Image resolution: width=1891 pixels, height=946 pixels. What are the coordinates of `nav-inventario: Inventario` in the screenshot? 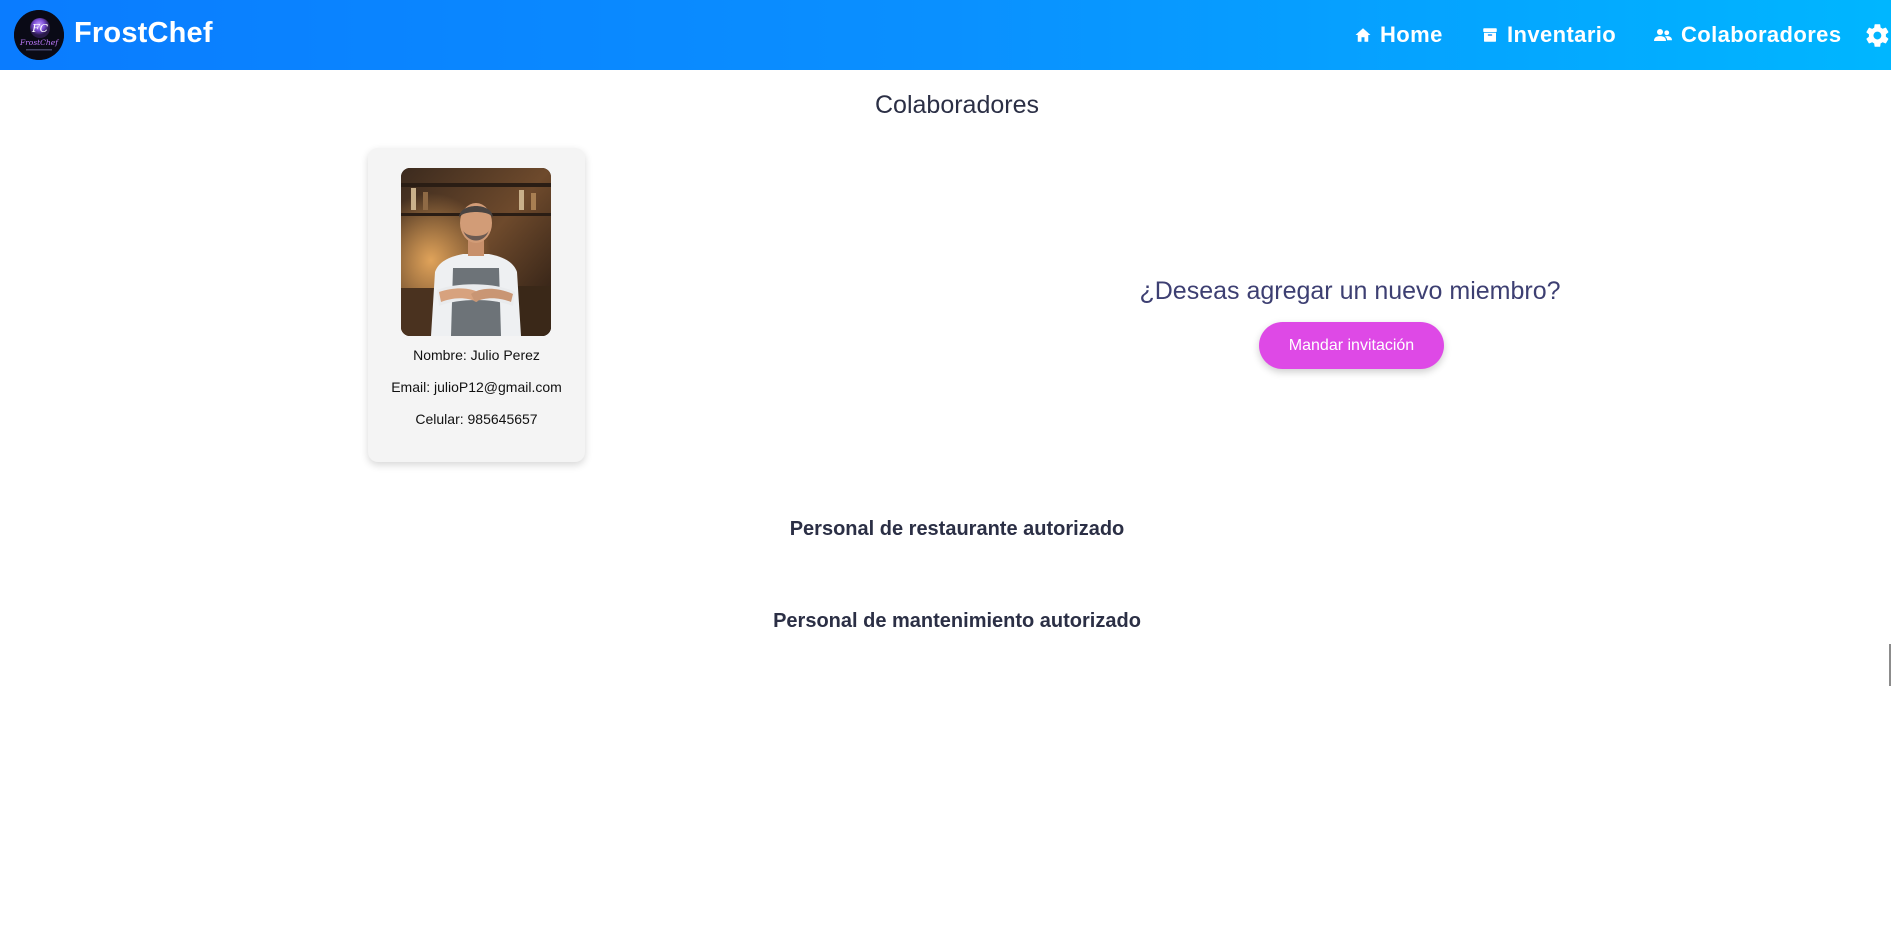 It's located at (1548, 35).